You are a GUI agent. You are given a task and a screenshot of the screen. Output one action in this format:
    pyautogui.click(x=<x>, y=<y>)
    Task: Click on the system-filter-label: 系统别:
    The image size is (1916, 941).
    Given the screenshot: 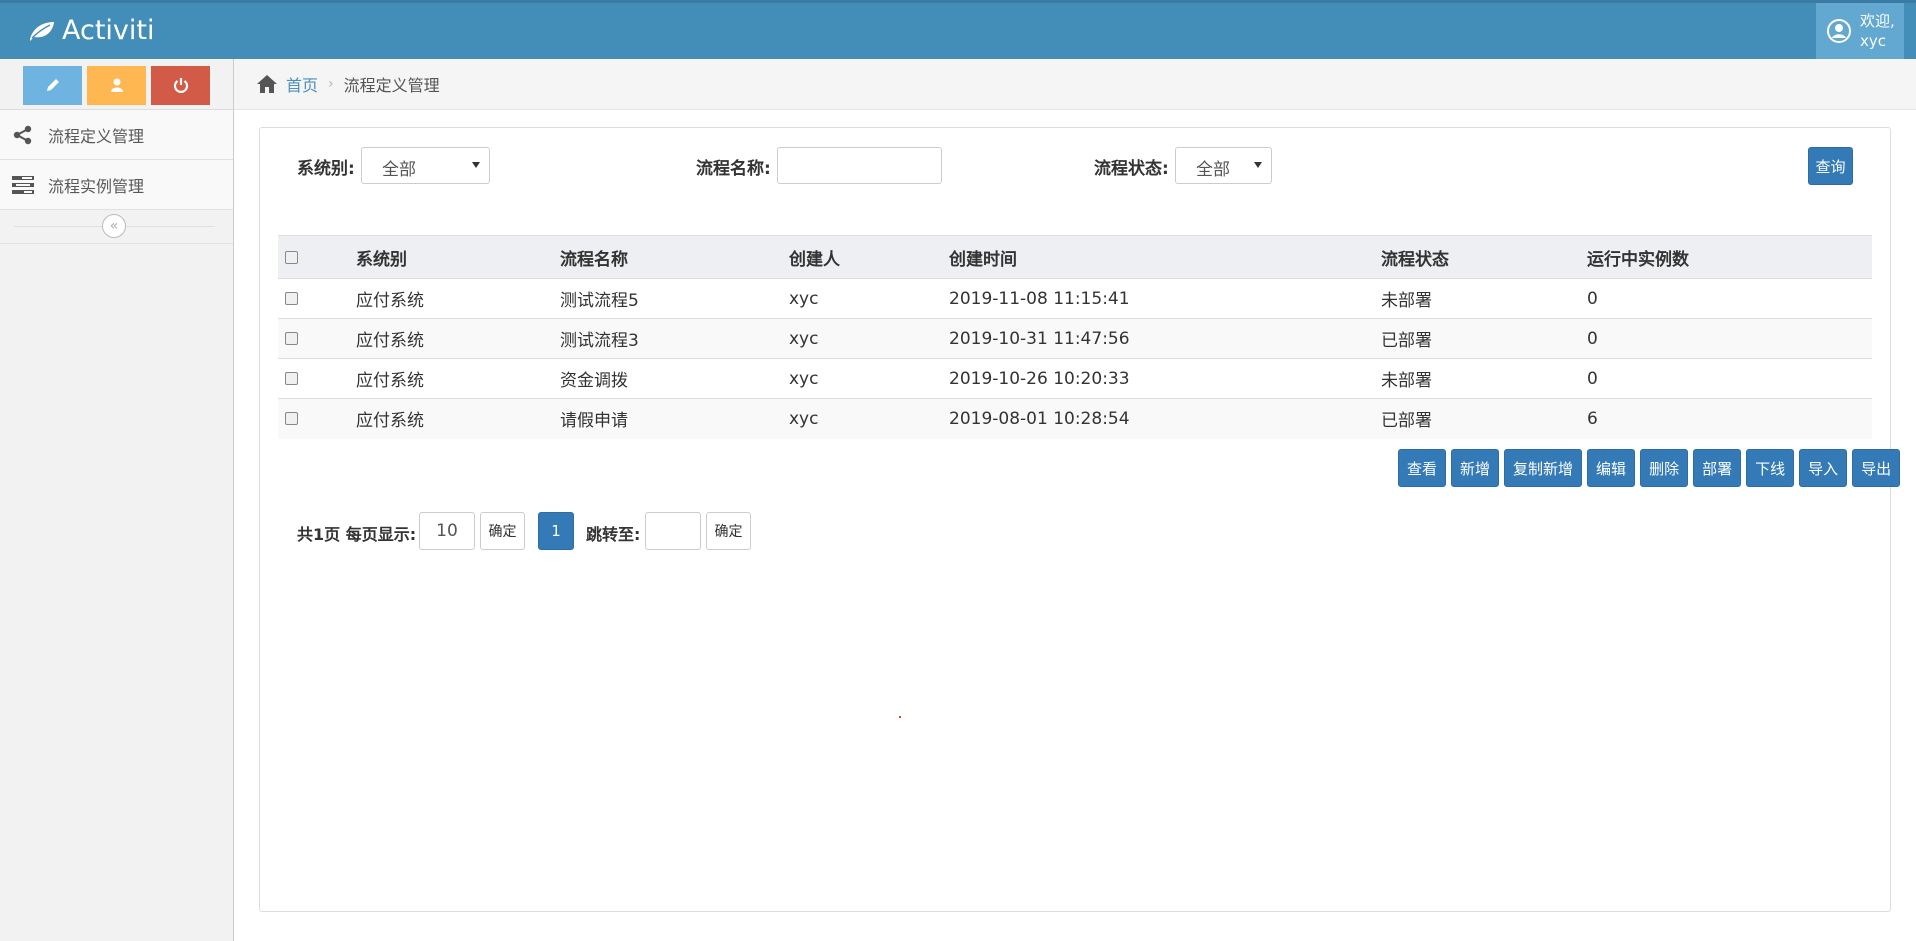 What is the action you would take?
    pyautogui.click(x=326, y=169)
    